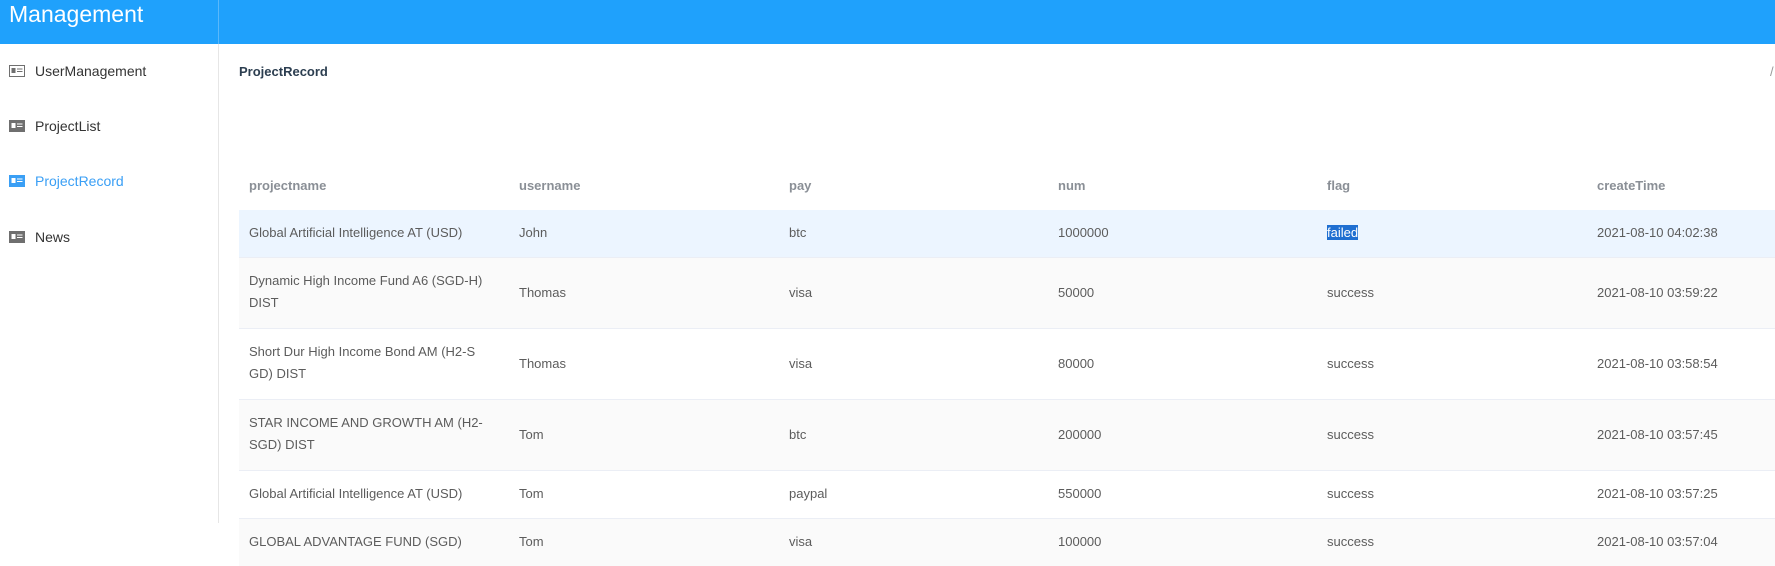  Describe the element at coordinates (377, 434) in the screenshot. I see `cell-projectname: STAR INCOME AND GROWTH AM (H2- SGD) DIST` at that location.